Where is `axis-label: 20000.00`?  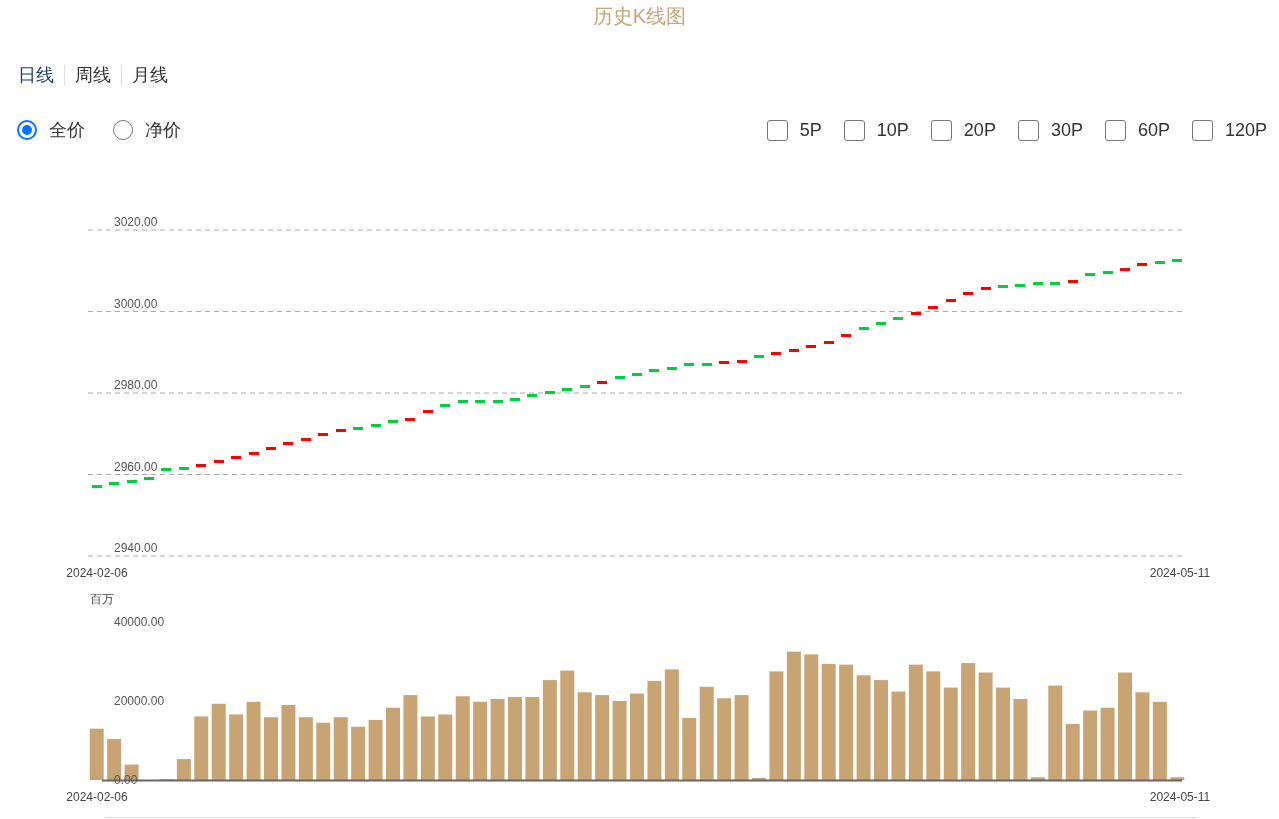 axis-label: 20000.00 is located at coordinates (139, 701).